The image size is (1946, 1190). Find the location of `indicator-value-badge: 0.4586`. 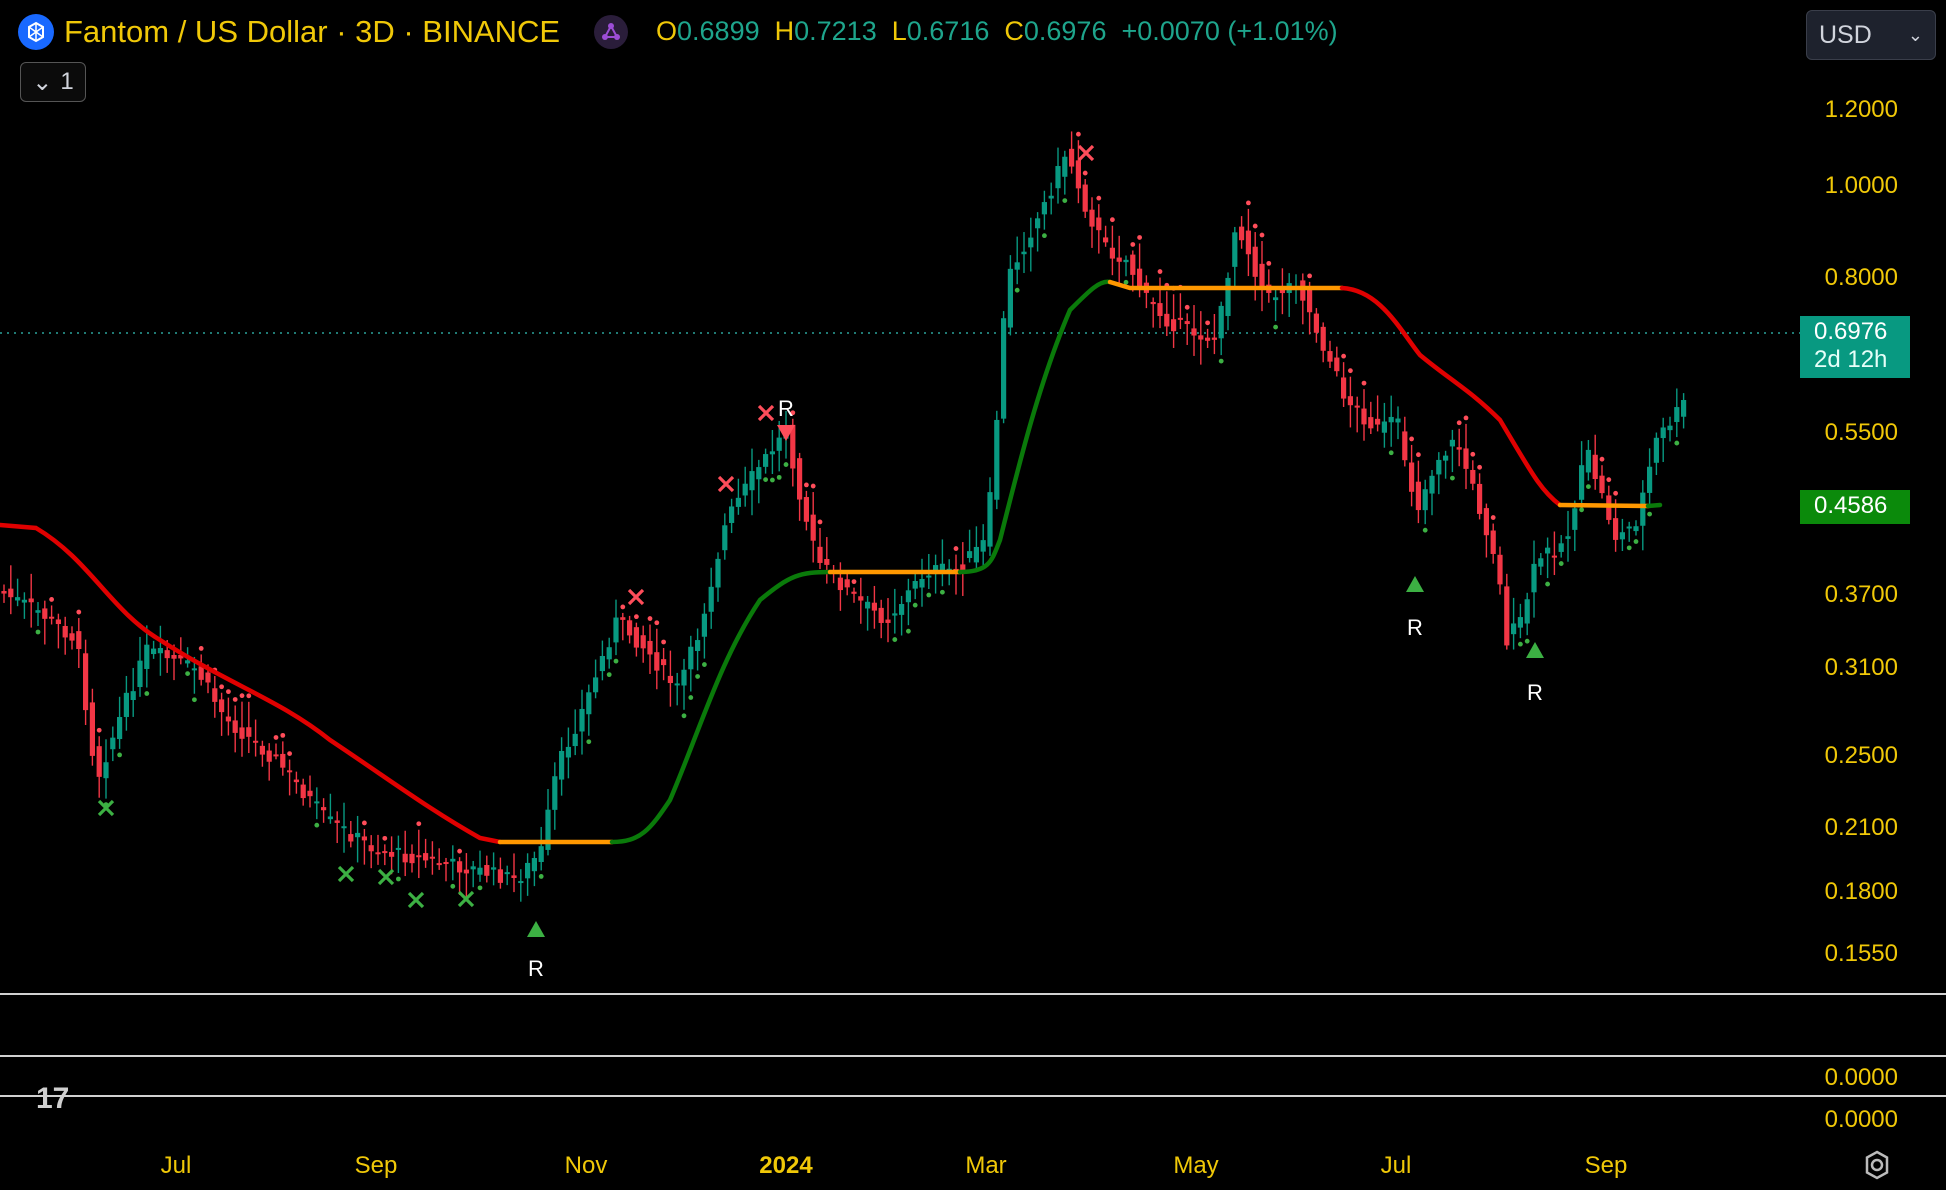

indicator-value-badge: 0.4586 is located at coordinates (1855, 507).